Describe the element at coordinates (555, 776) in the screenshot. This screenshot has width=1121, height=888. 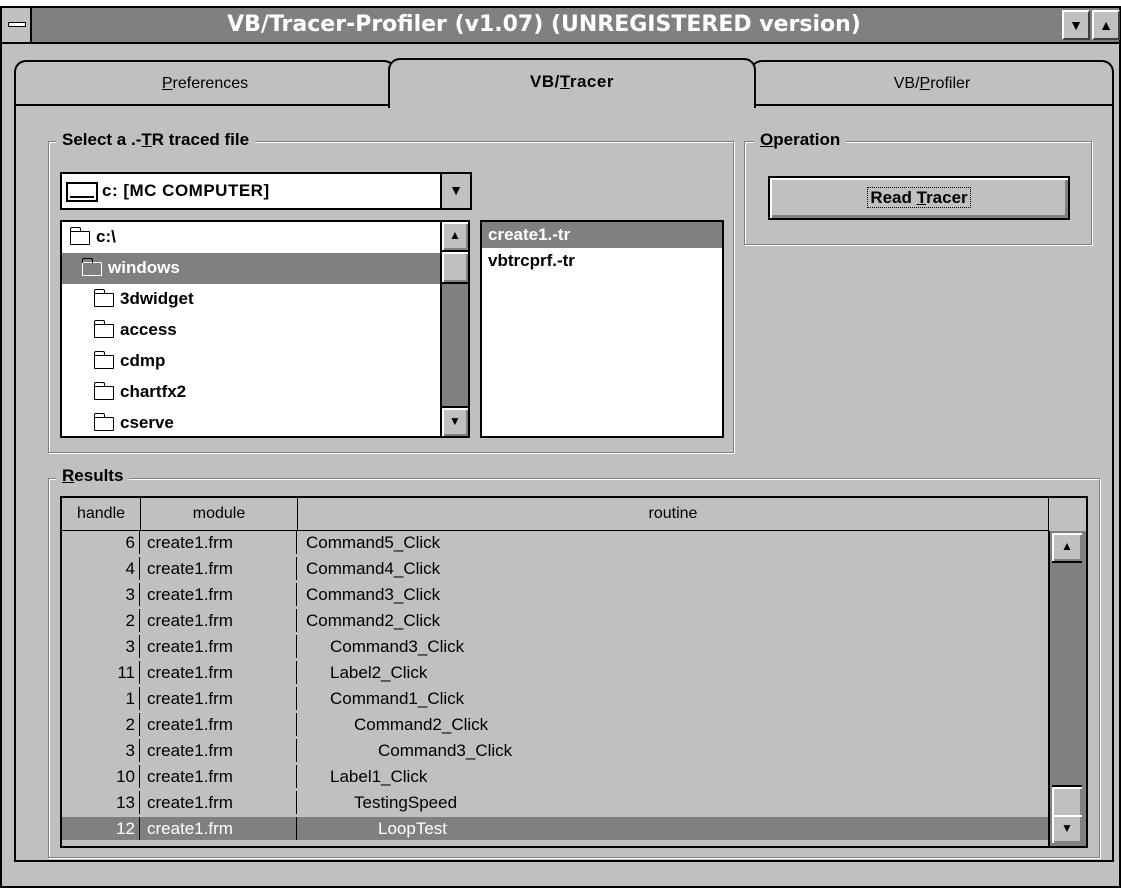
I see `table-row: 10 create1.frm Label1_Click` at that location.